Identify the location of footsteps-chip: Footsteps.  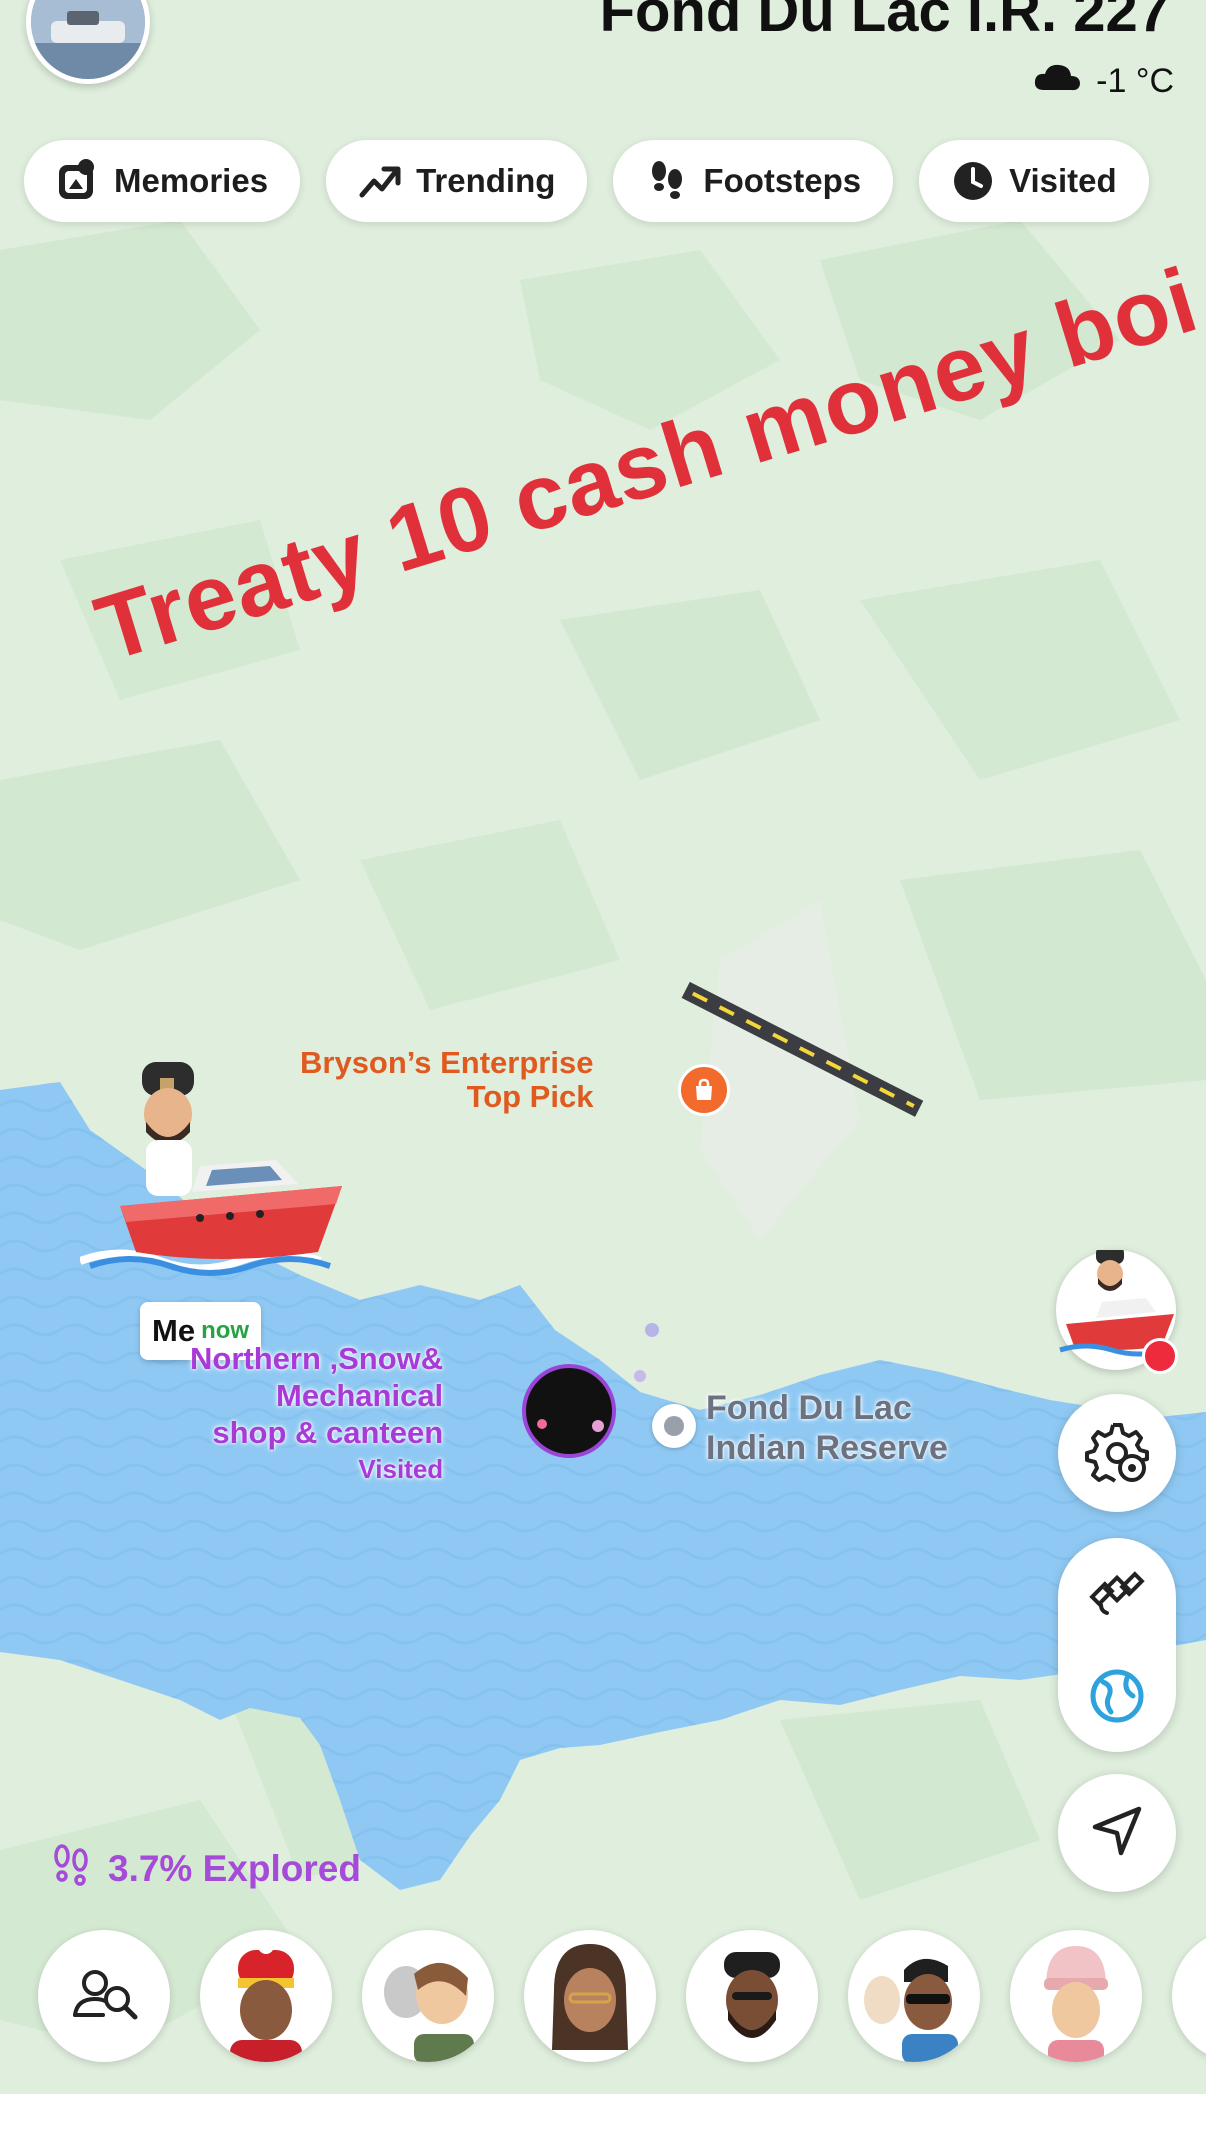
(753, 181).